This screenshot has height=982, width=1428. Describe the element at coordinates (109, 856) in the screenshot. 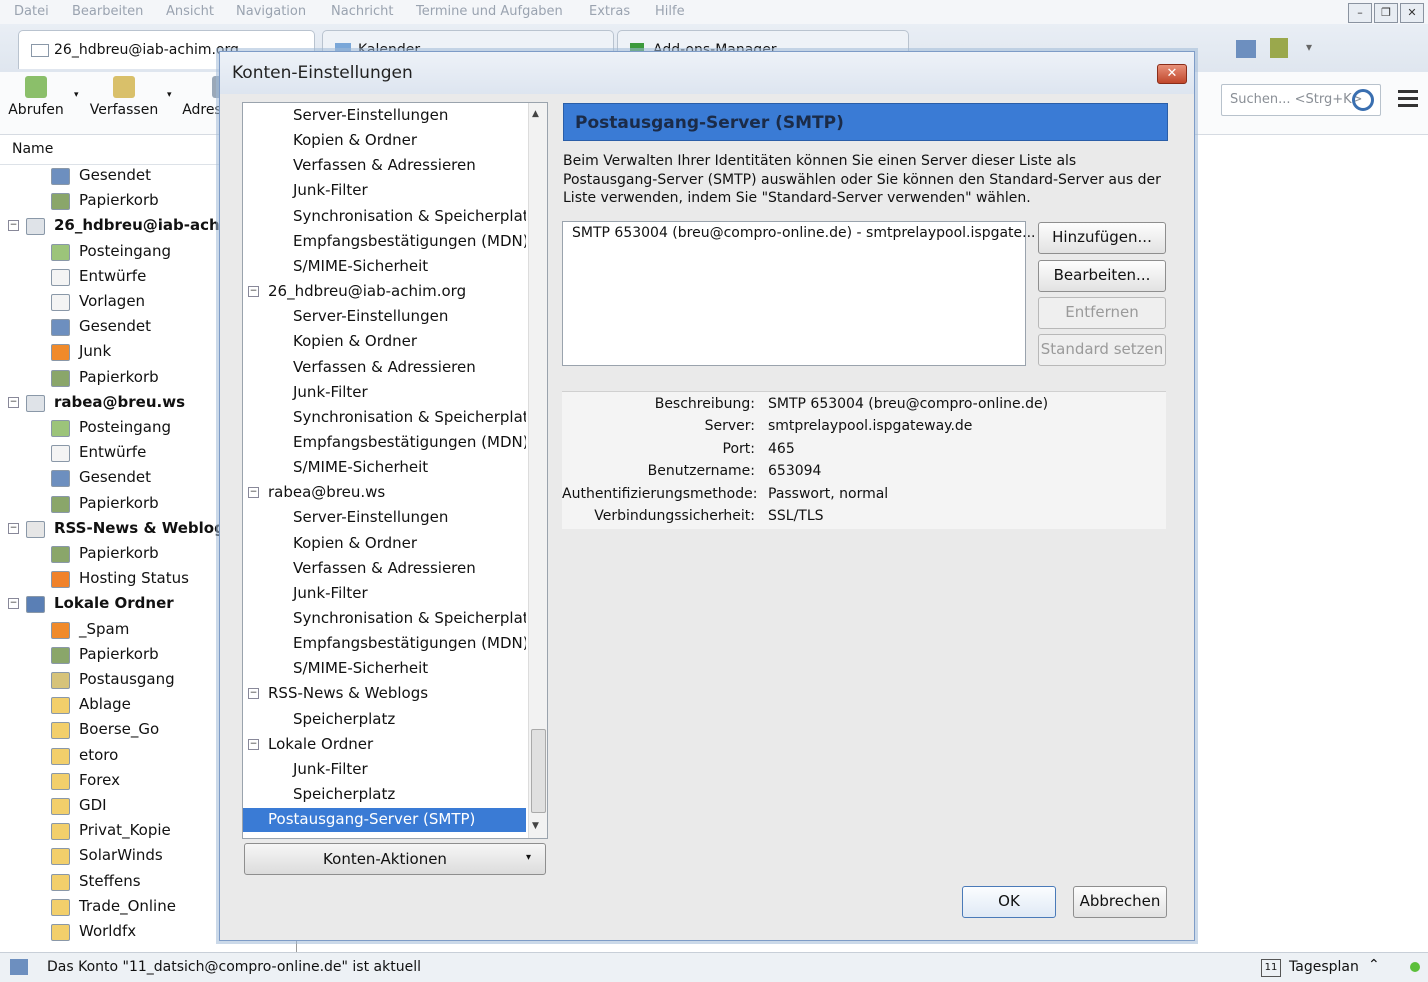

I see `folder-row: SolarWinds` at that location.